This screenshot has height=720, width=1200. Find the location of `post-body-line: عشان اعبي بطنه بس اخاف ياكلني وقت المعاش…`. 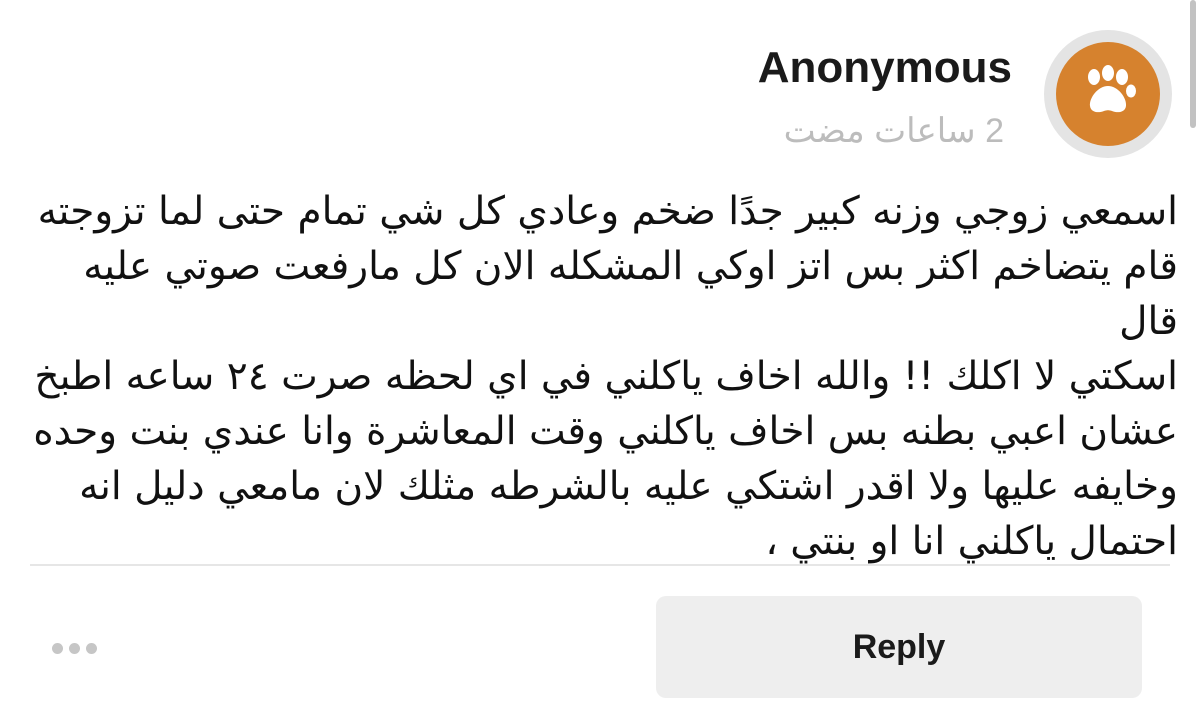

post-body-line: عشان اعبي بطنه بس اخاف ياكلني وقت المعاش… is located at coordinates (605, 431).